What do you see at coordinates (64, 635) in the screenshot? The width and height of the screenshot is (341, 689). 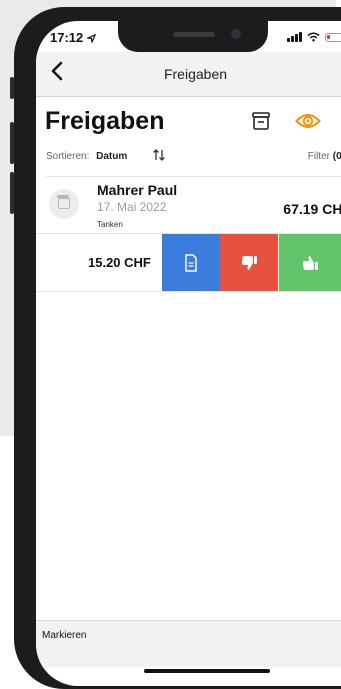 I see `mark-button: Markieren` at bounding box center [64, 635].